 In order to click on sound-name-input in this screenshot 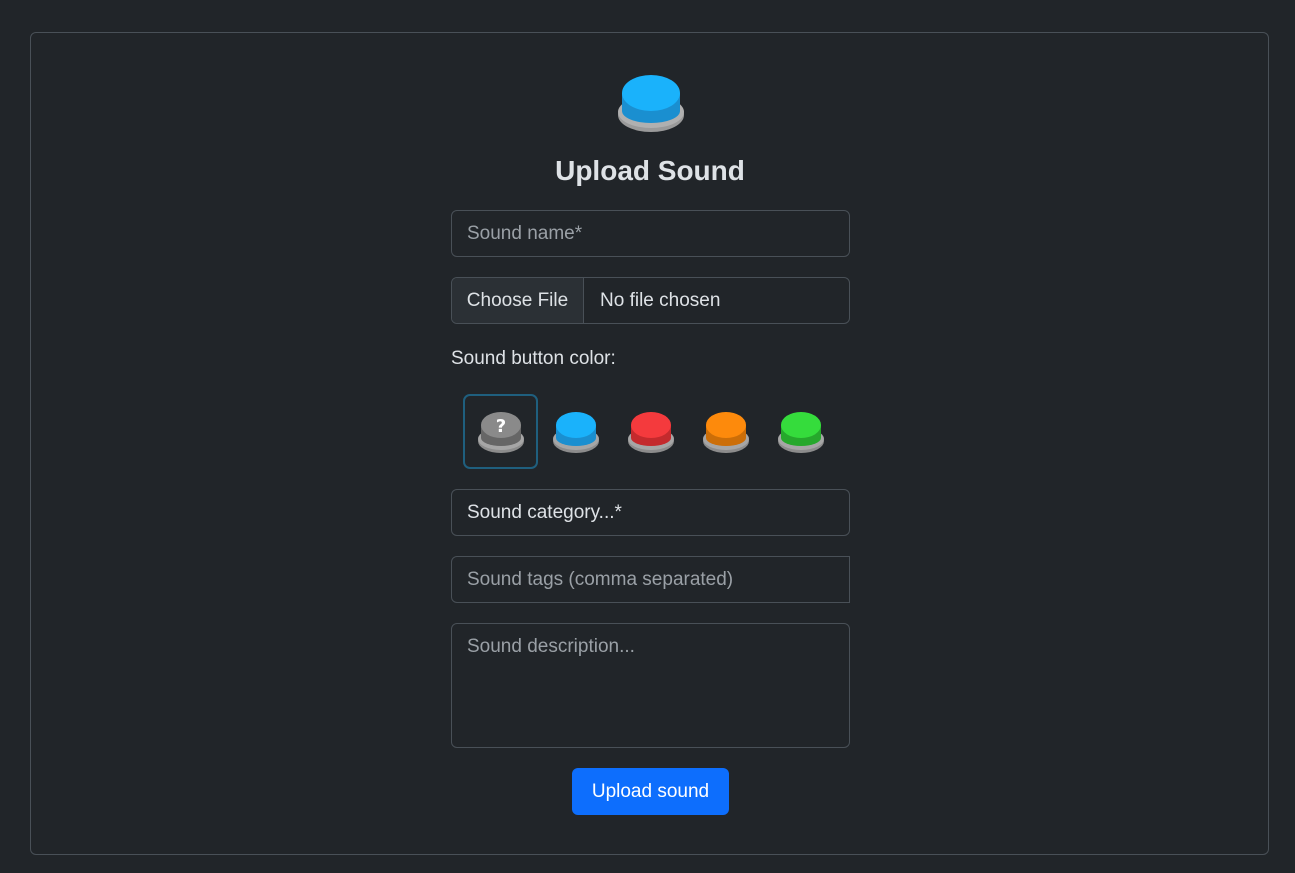, I will do `click(650, 233)`.